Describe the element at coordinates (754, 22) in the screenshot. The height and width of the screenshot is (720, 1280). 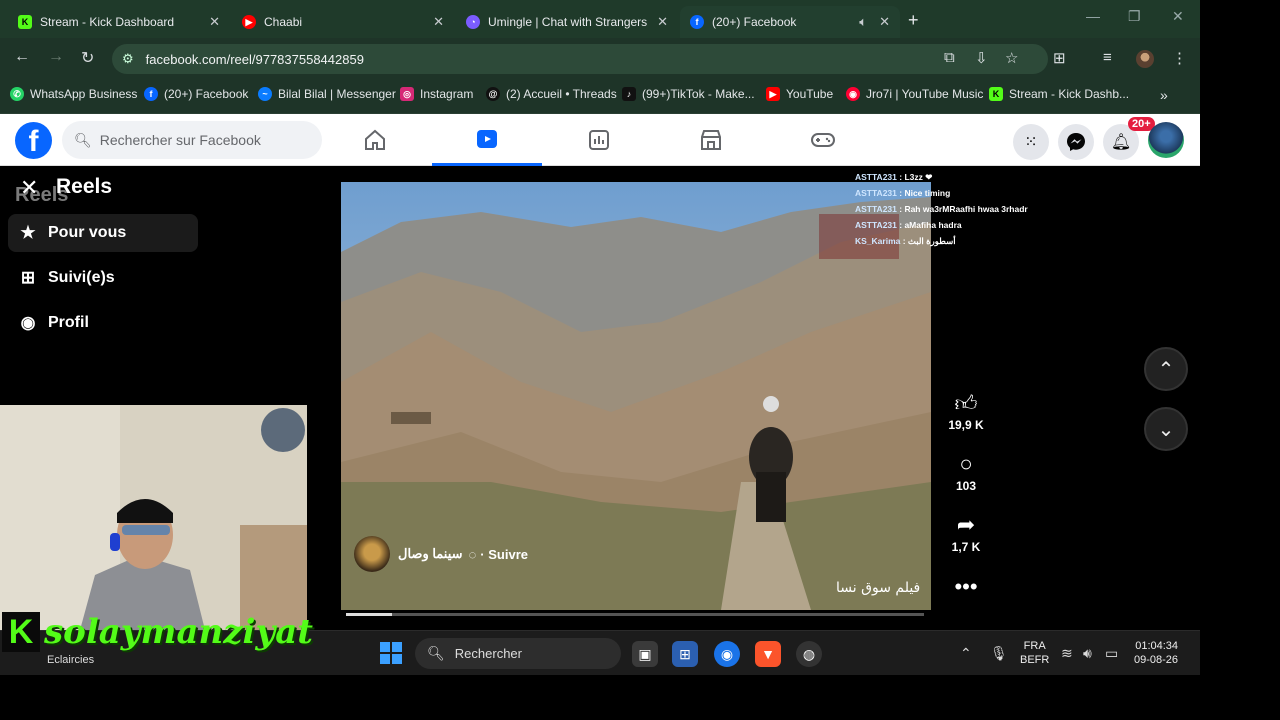
I see `tab-label: (20+) Facebook` at that location.